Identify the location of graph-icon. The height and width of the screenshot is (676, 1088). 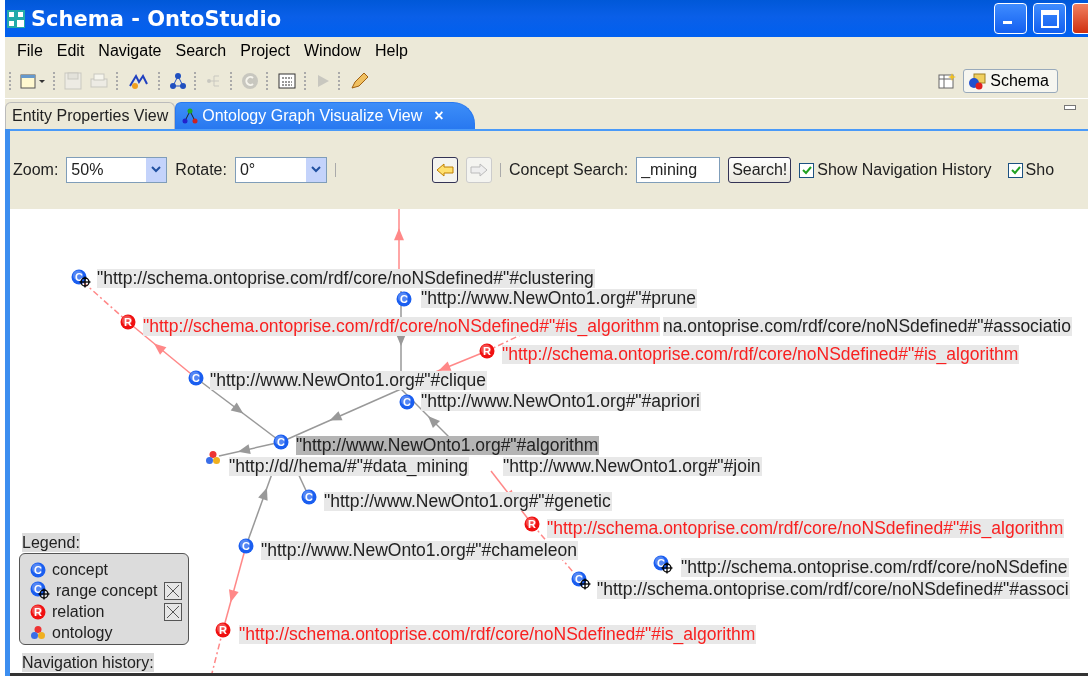
(190, 116).